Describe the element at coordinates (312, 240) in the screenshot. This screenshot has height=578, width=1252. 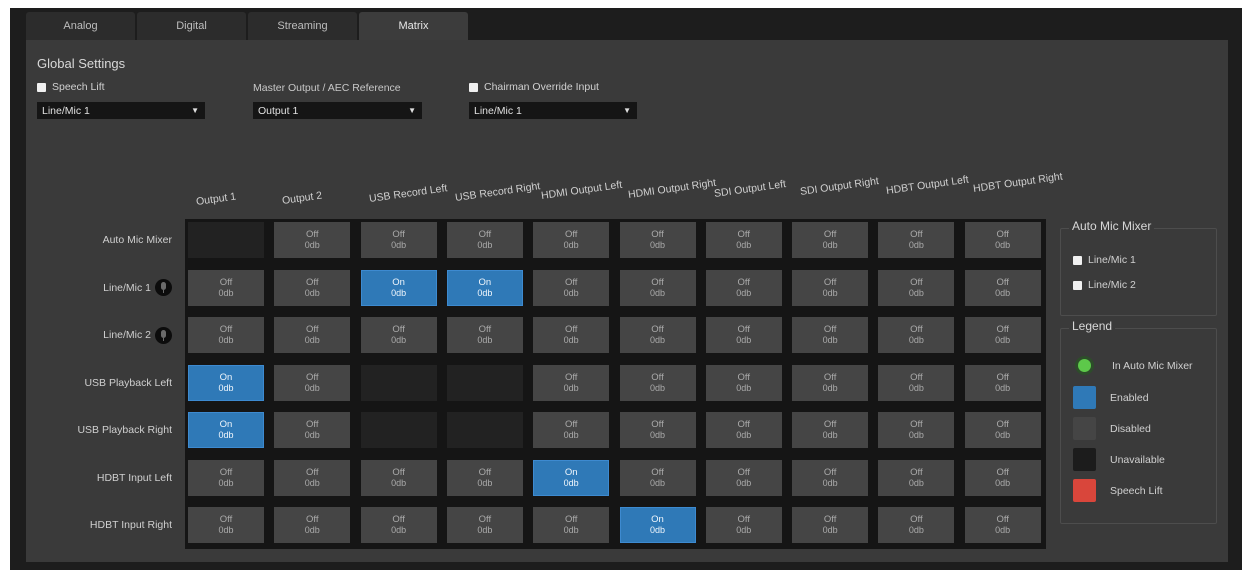
I see `matrix-cell-auto-mic-mixer-output-2: Off 0db` at that location.